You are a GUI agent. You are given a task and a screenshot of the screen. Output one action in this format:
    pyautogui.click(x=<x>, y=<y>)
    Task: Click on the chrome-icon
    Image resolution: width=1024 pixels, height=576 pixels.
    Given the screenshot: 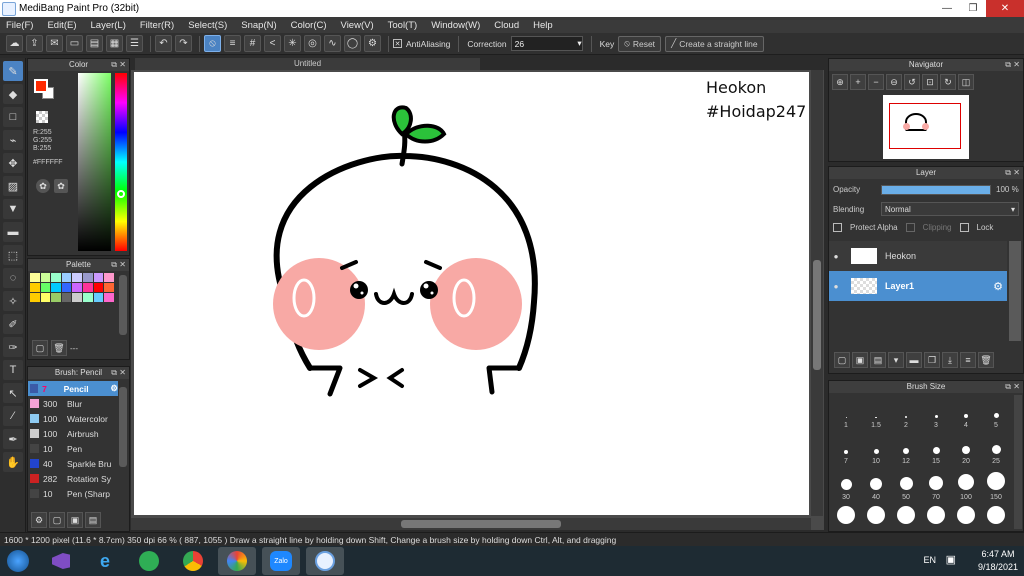 What is the action you would take?
    pyautogui.click(x=193, y=561)
    